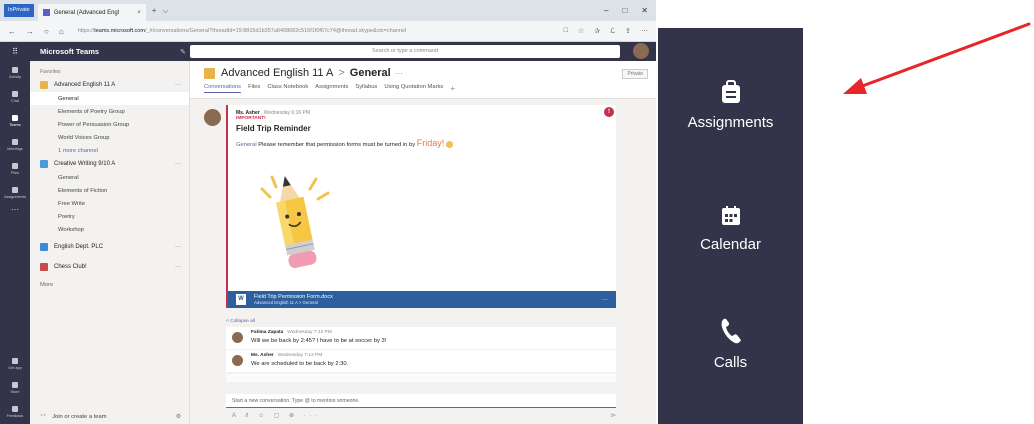  Describe the element at coordinates (119, 31) in the screenshot. I see `url-domain: teams.microsoft.com` at that location.